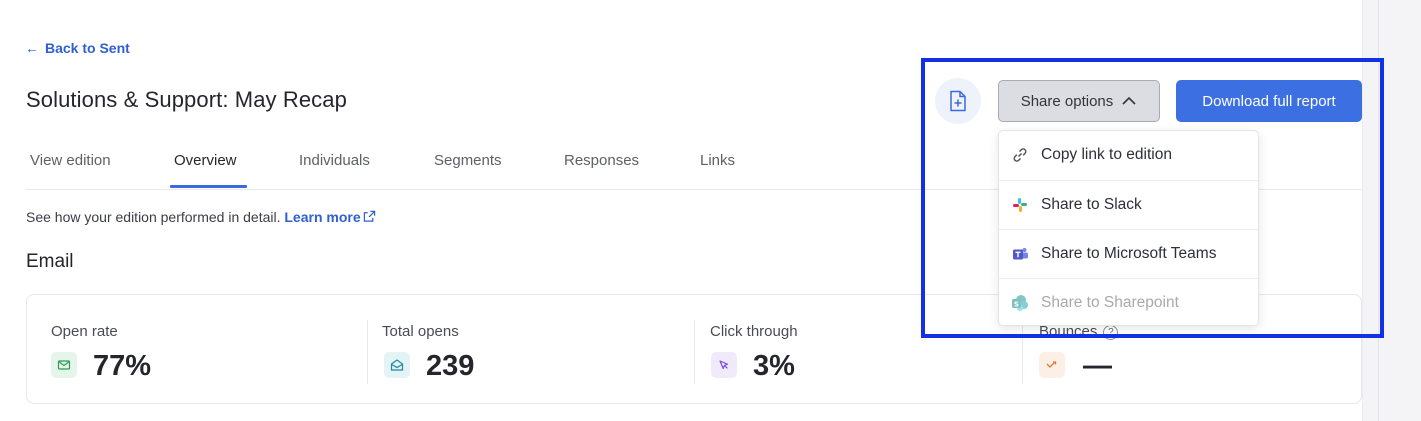  What do you see at coordinates (1020, 303) in the screenshot?
I see `sharepoint-icon: S` at bounding box center [1020, 303].